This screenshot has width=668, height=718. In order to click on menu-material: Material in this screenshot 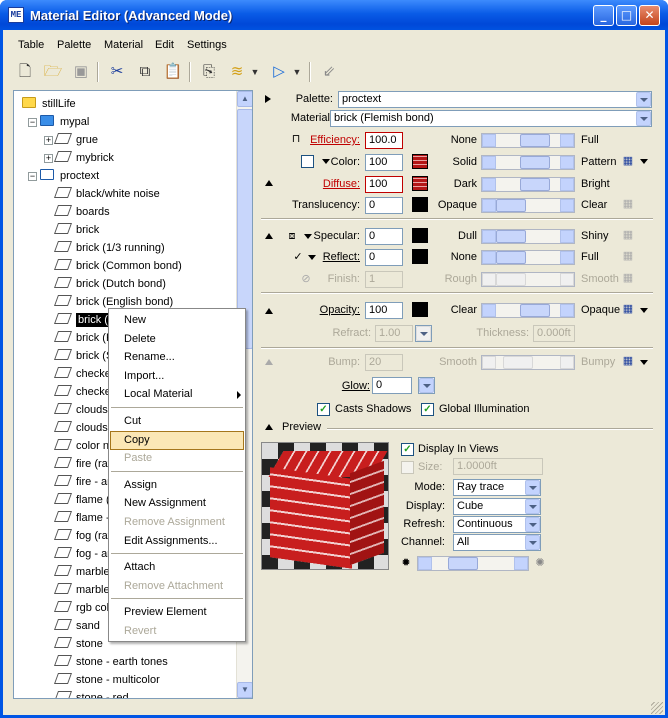, I will do `click(123, 45)`.